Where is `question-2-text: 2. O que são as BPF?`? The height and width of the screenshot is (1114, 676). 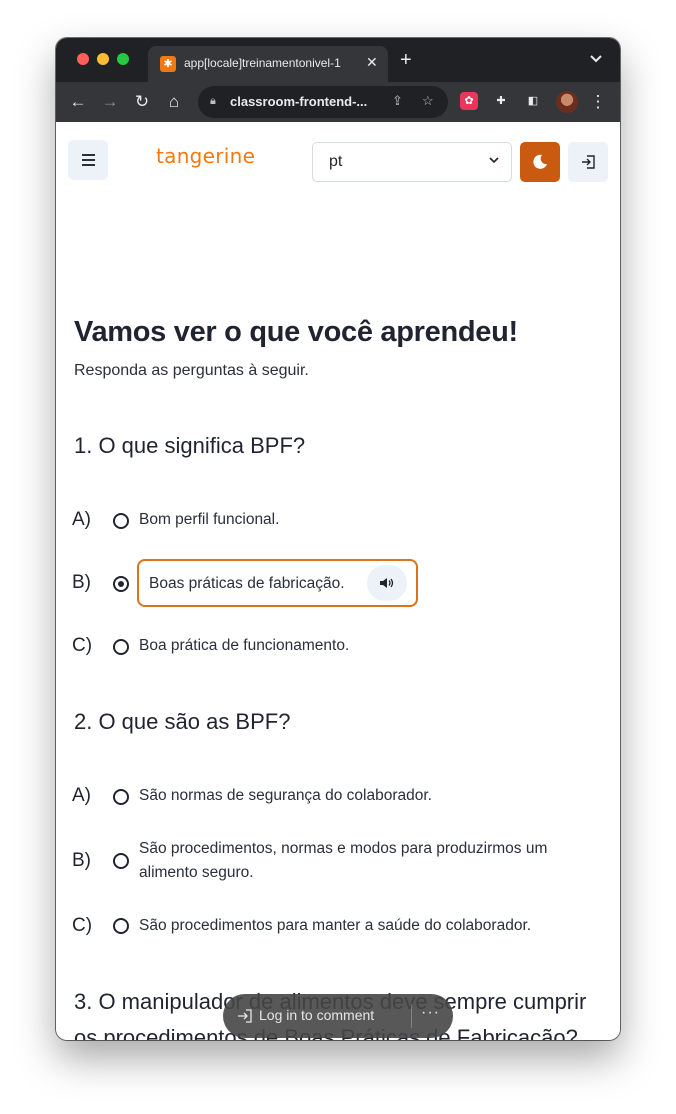 question-2-text: 2. O que são as BPF? is located at coordinates (182, 721).